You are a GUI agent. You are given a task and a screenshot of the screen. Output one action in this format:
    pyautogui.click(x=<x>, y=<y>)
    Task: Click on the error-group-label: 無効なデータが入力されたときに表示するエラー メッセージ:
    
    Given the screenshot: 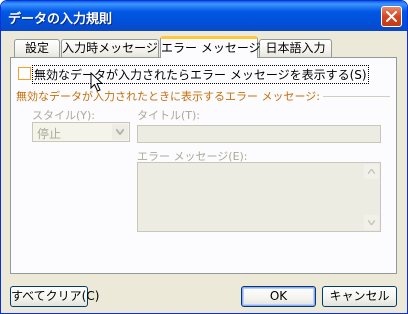 What is the action you would take?
    pyautogui.click(x=169, y=96)
    